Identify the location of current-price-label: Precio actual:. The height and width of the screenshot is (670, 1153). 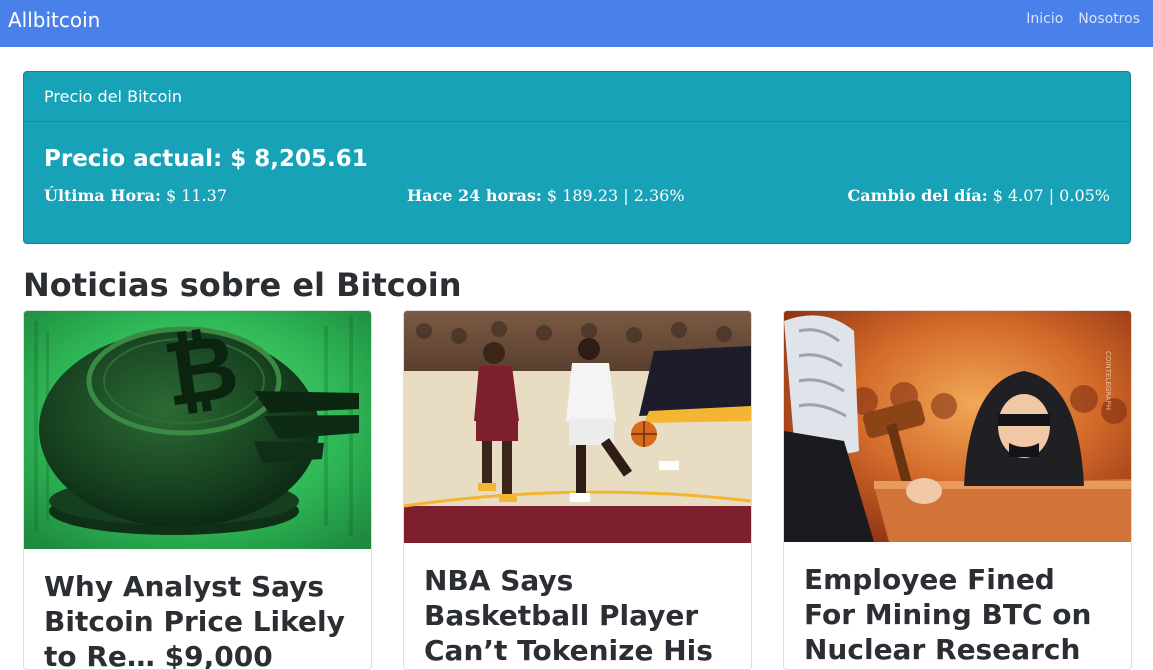
(133, 159).